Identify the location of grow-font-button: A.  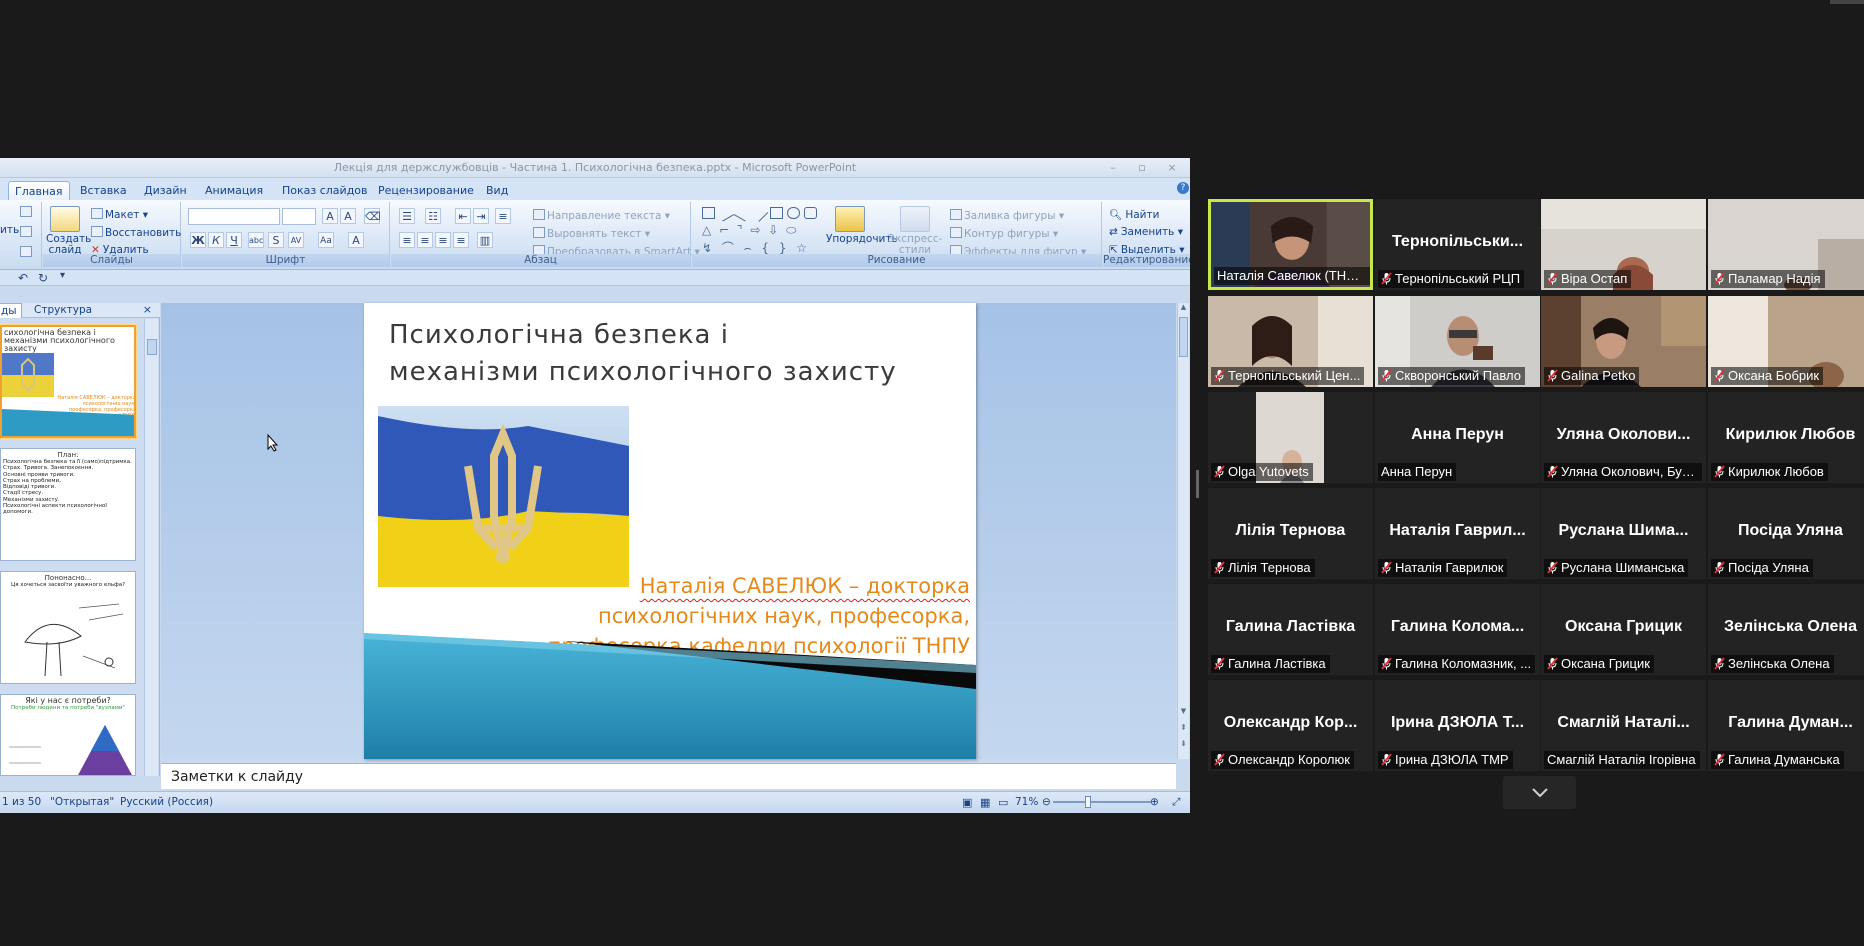
(330, 216).